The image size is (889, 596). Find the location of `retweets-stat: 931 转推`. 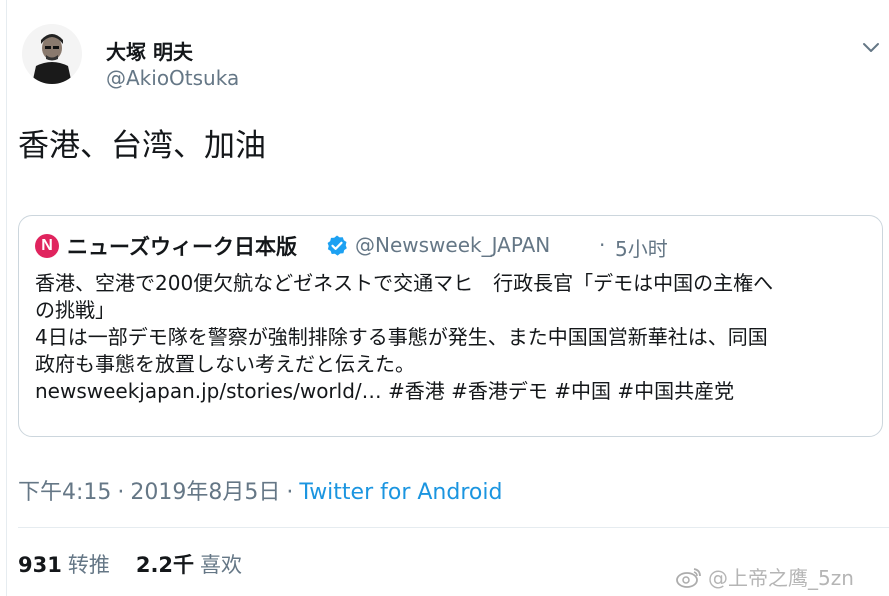

retweets-stat: 931 转推 is located at coordinates (64, 565).